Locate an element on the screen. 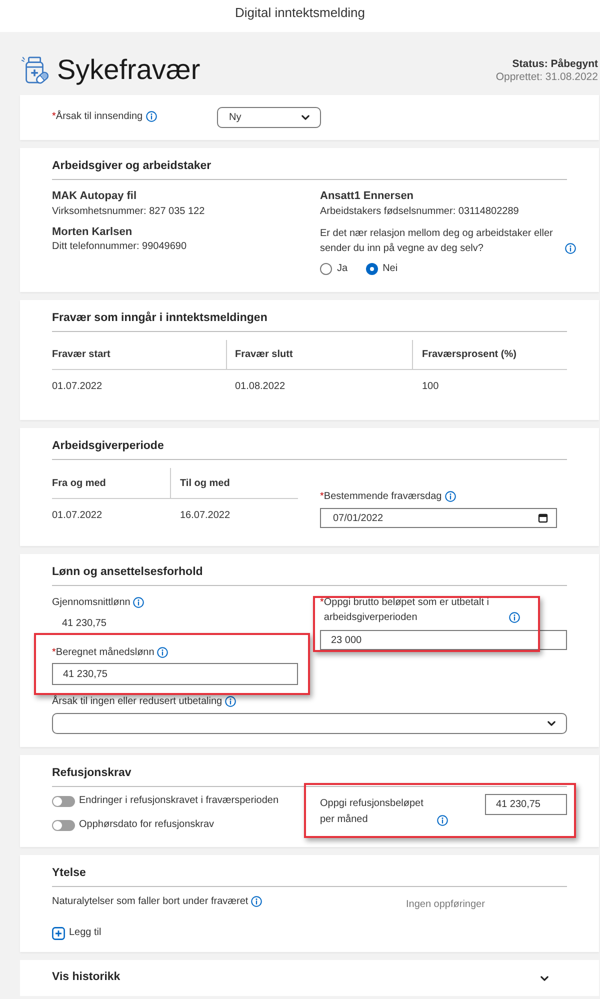 The width and height of the screenshot is (600, 999). radio-label: Nei is located at coordinates (390, 269).